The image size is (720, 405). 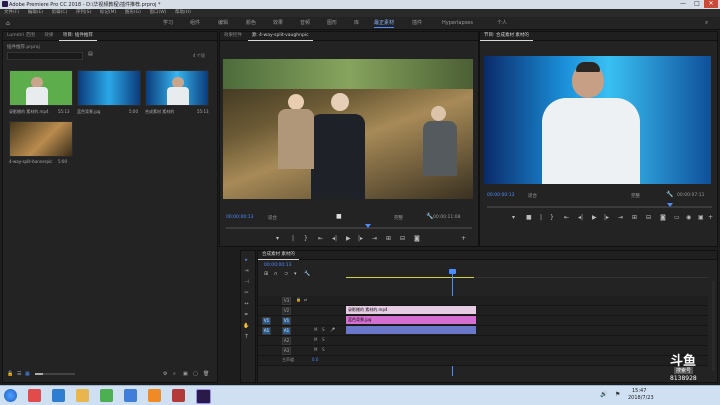 I want to click on mark-out-icon: |, so click(x=293, y=238).